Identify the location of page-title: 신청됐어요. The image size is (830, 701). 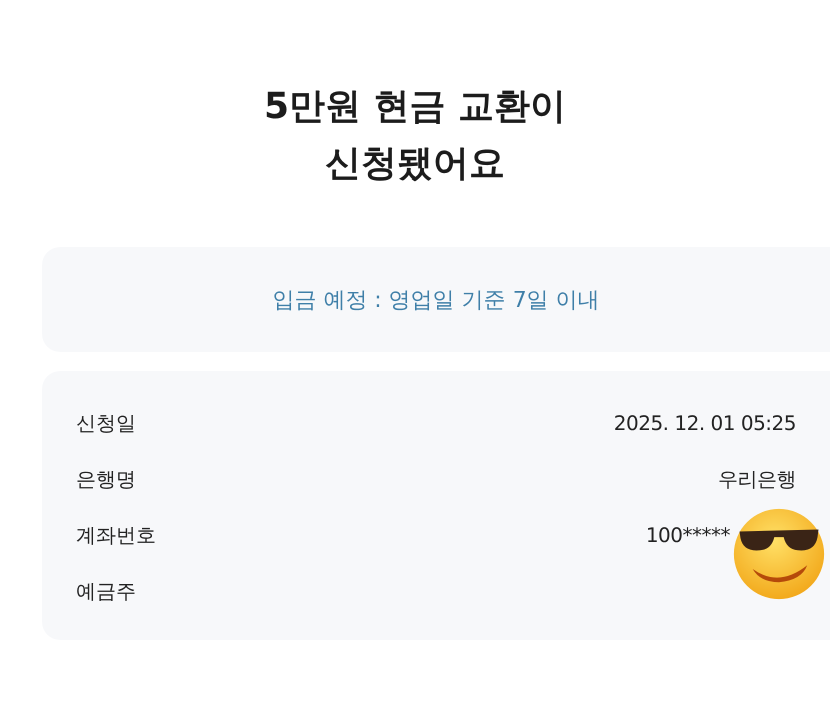
(415, 164).